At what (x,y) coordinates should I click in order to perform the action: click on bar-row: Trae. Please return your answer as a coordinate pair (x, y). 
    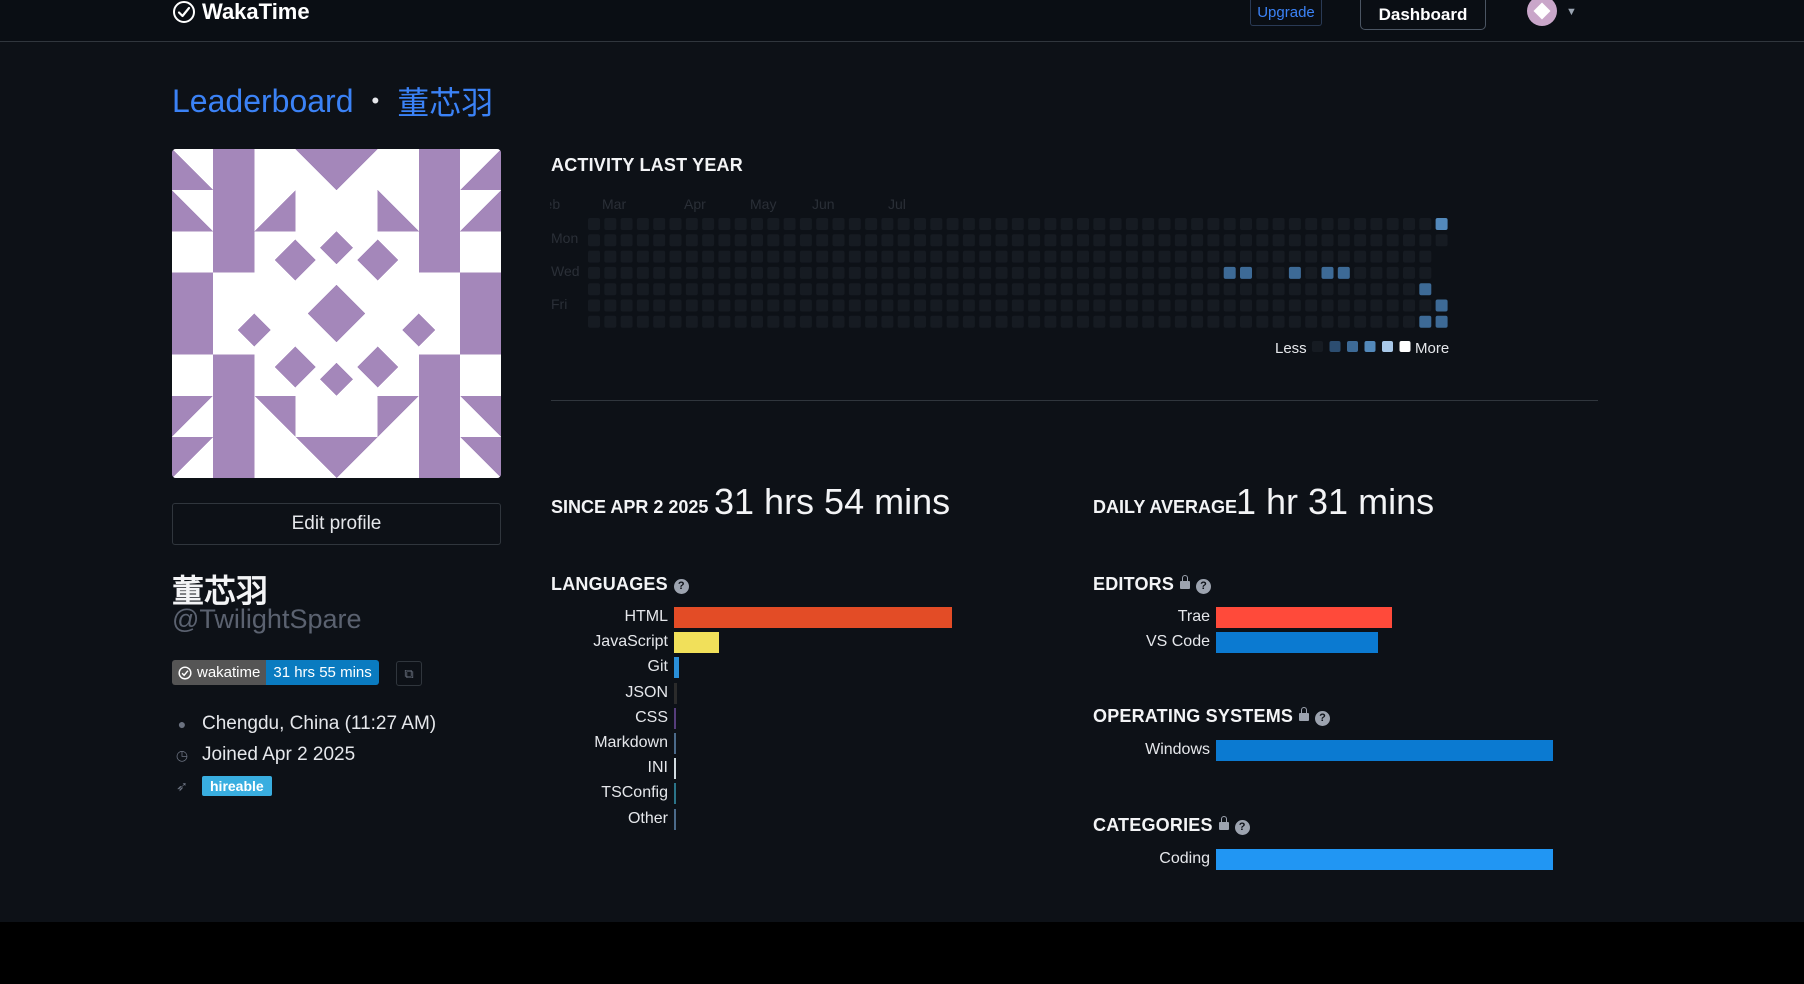
    Looking at the image, I should click on (1318, 616).